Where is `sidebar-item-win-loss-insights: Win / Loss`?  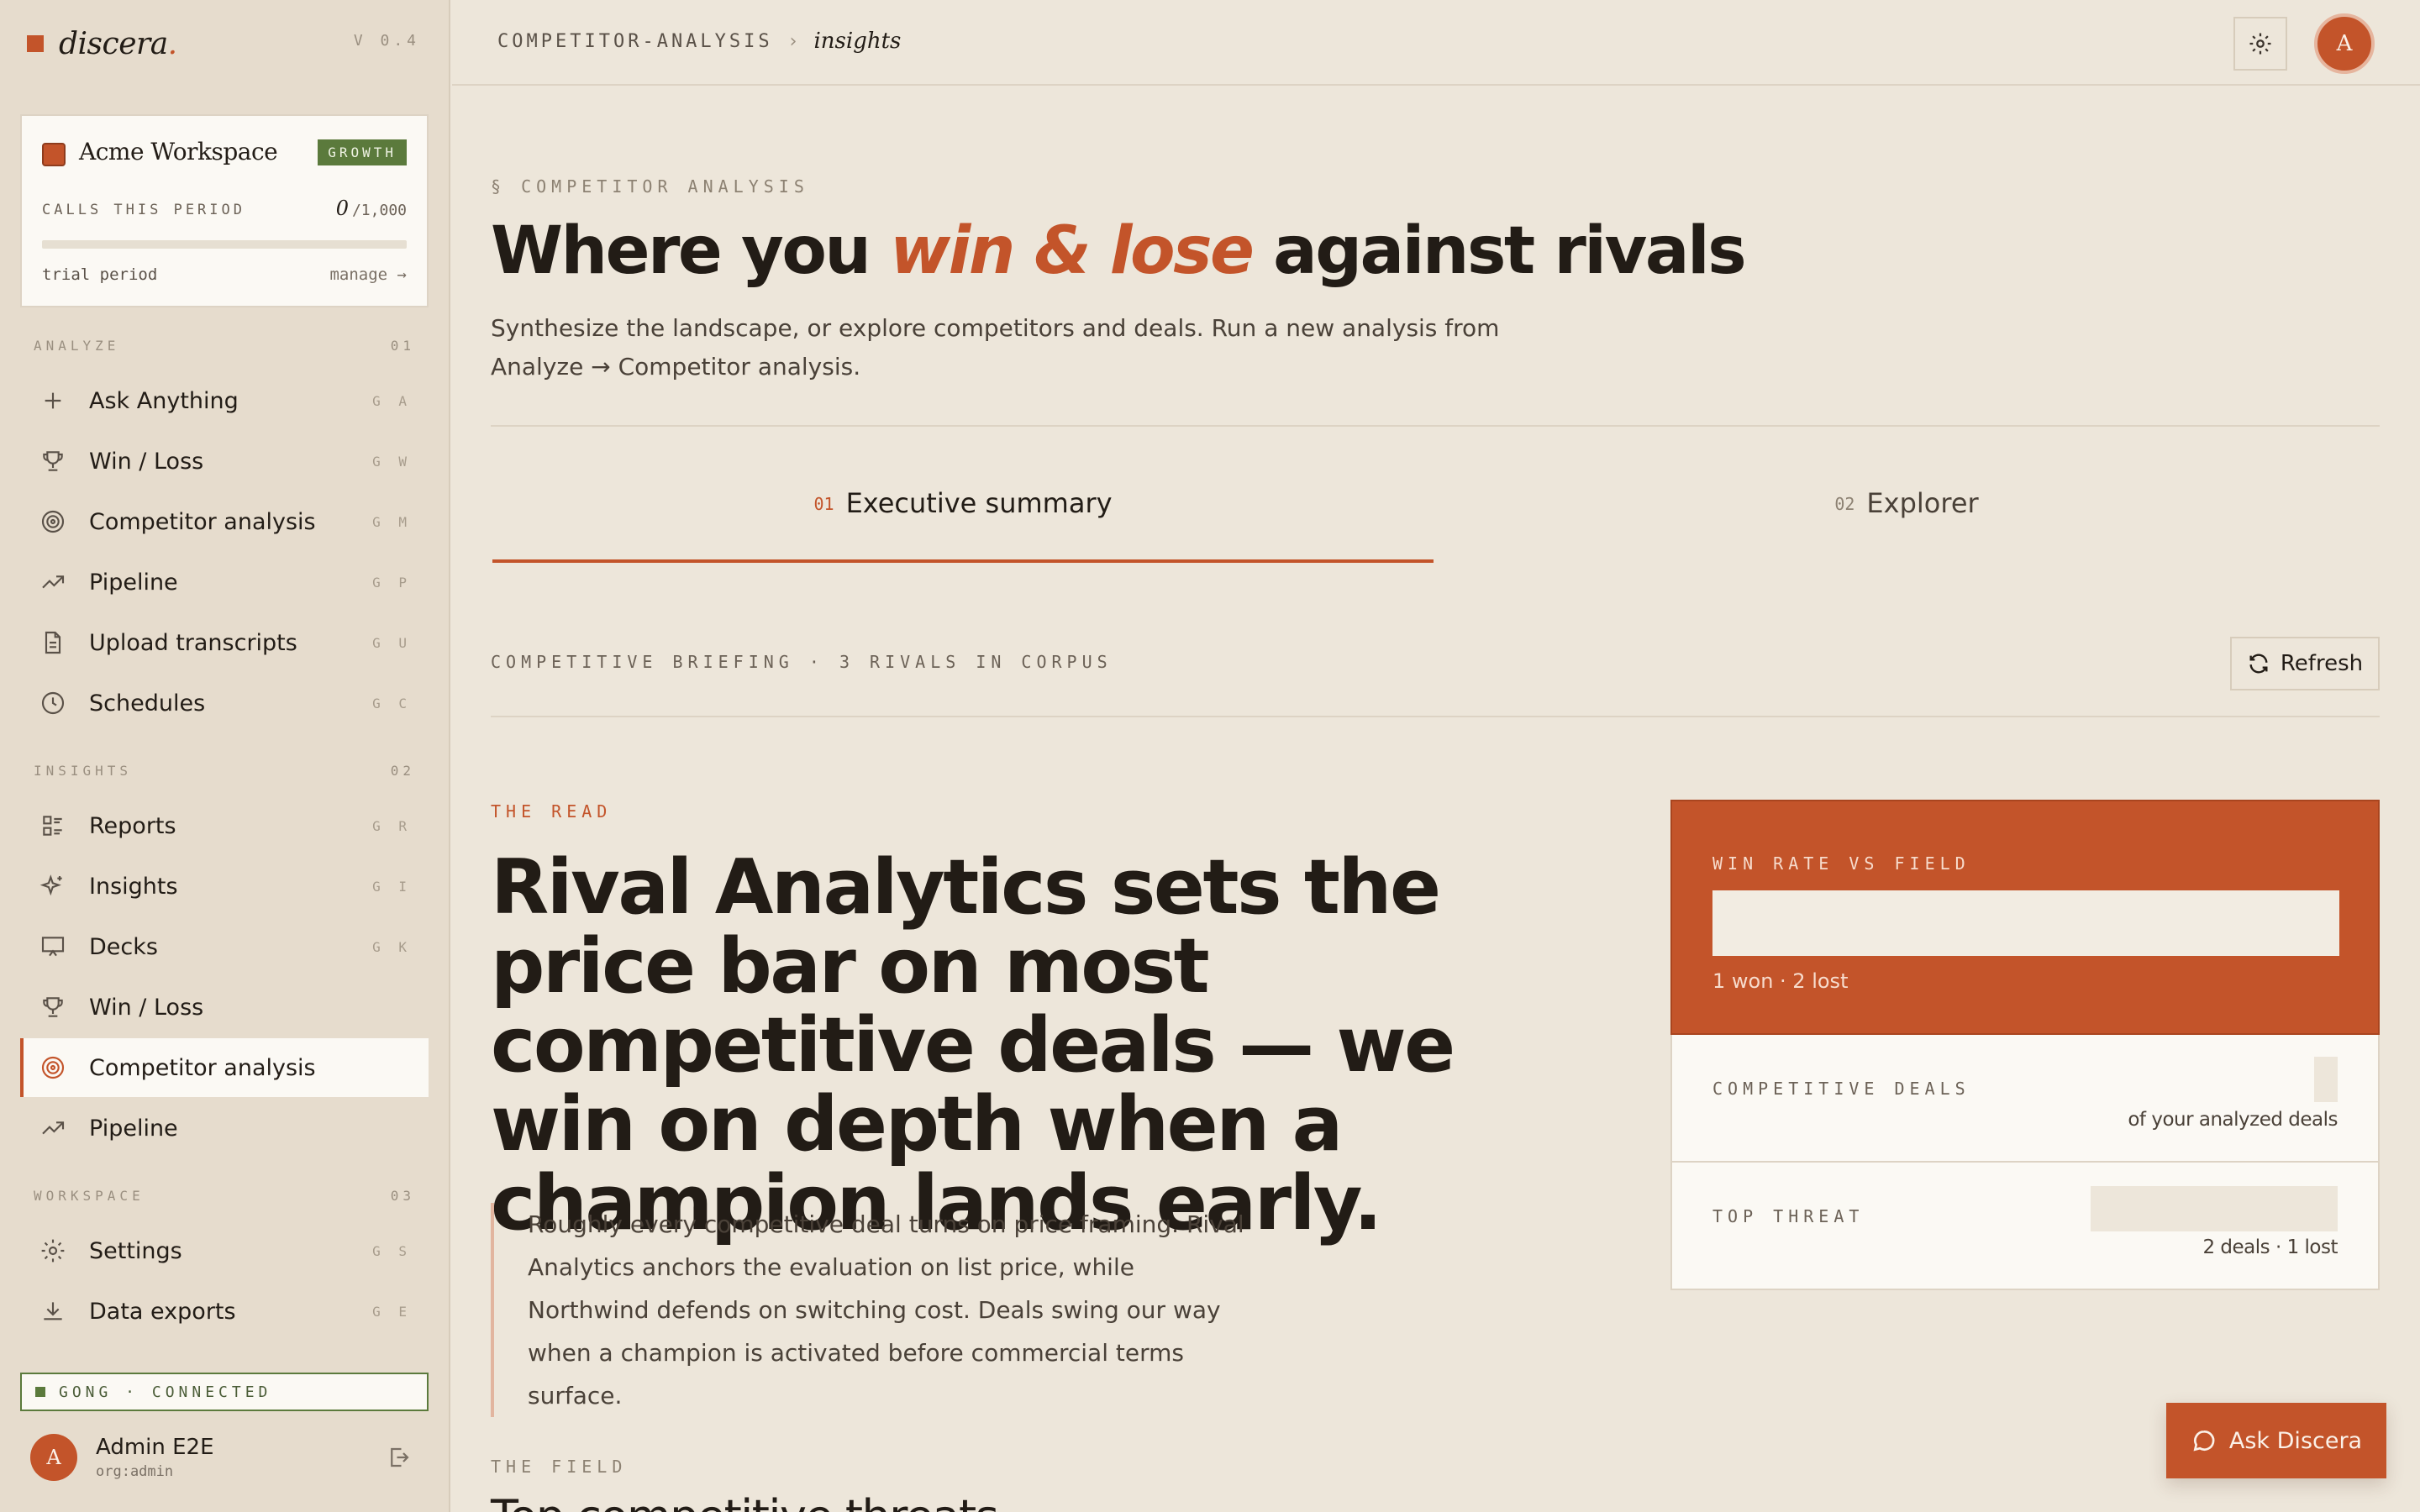 sidebar-item-win-loss-insights: Win / Loss is located at coordinates (225, 1007).